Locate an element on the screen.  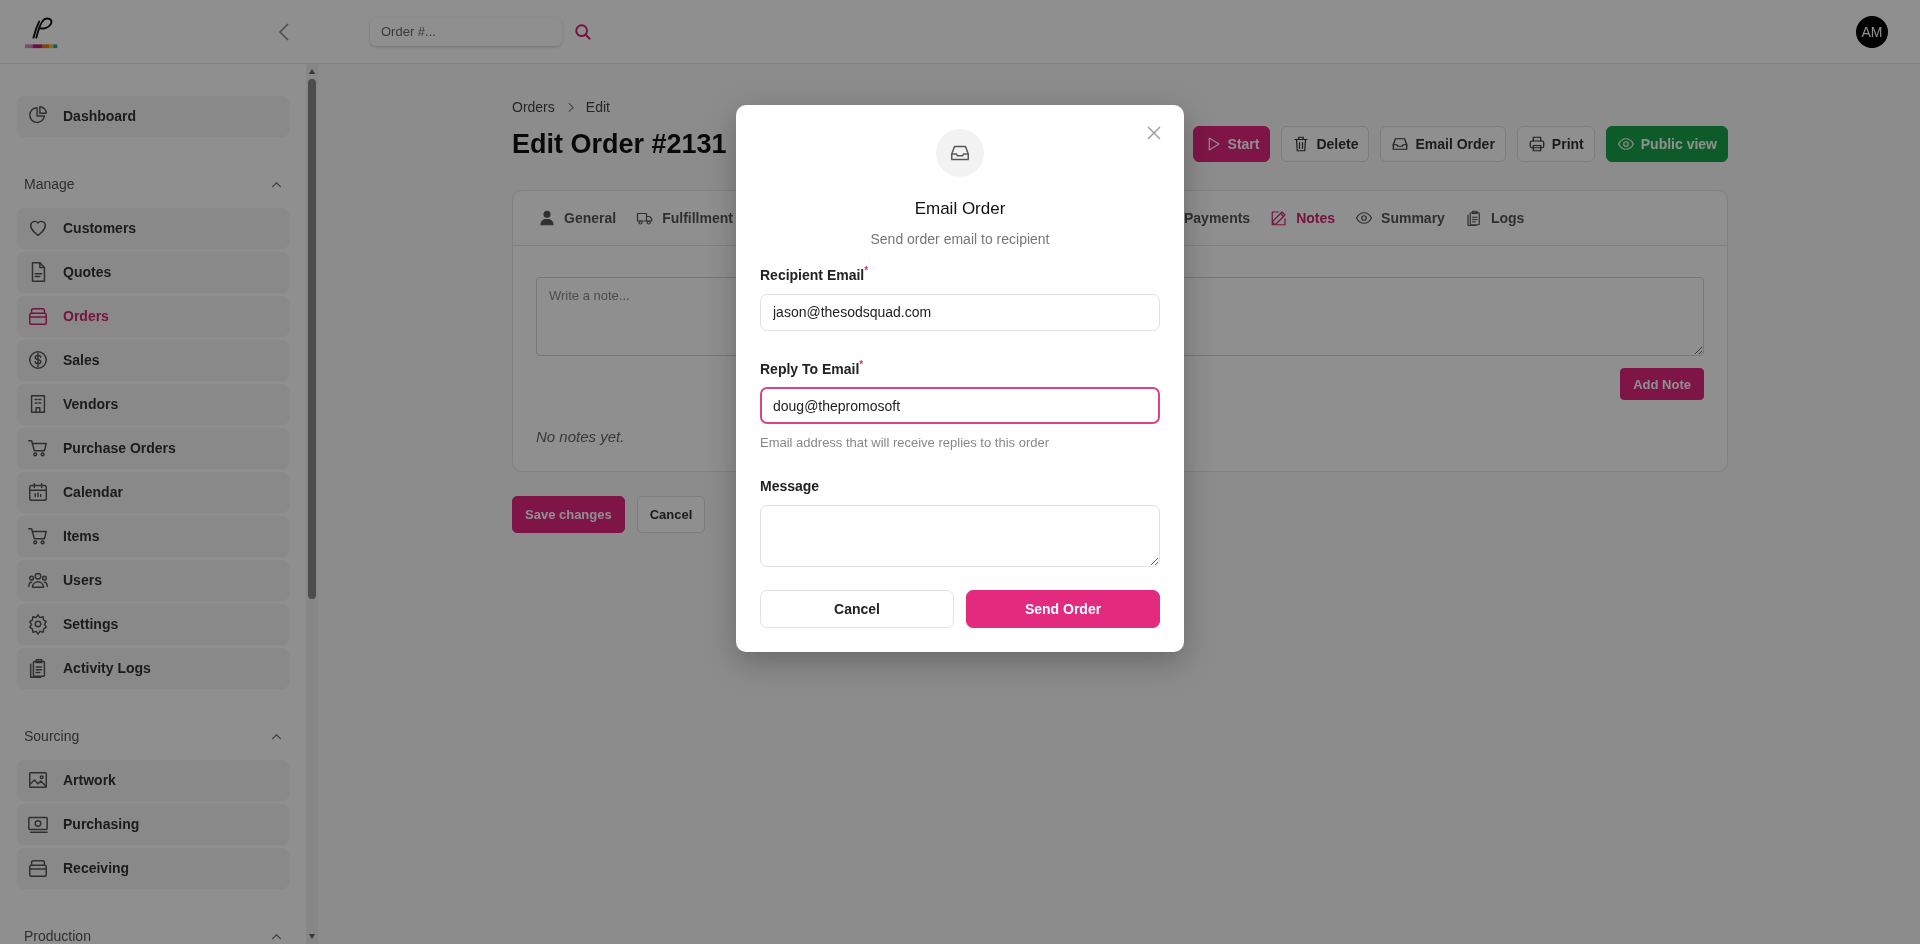
section-heading: Production is located at coordinates (57, 936).